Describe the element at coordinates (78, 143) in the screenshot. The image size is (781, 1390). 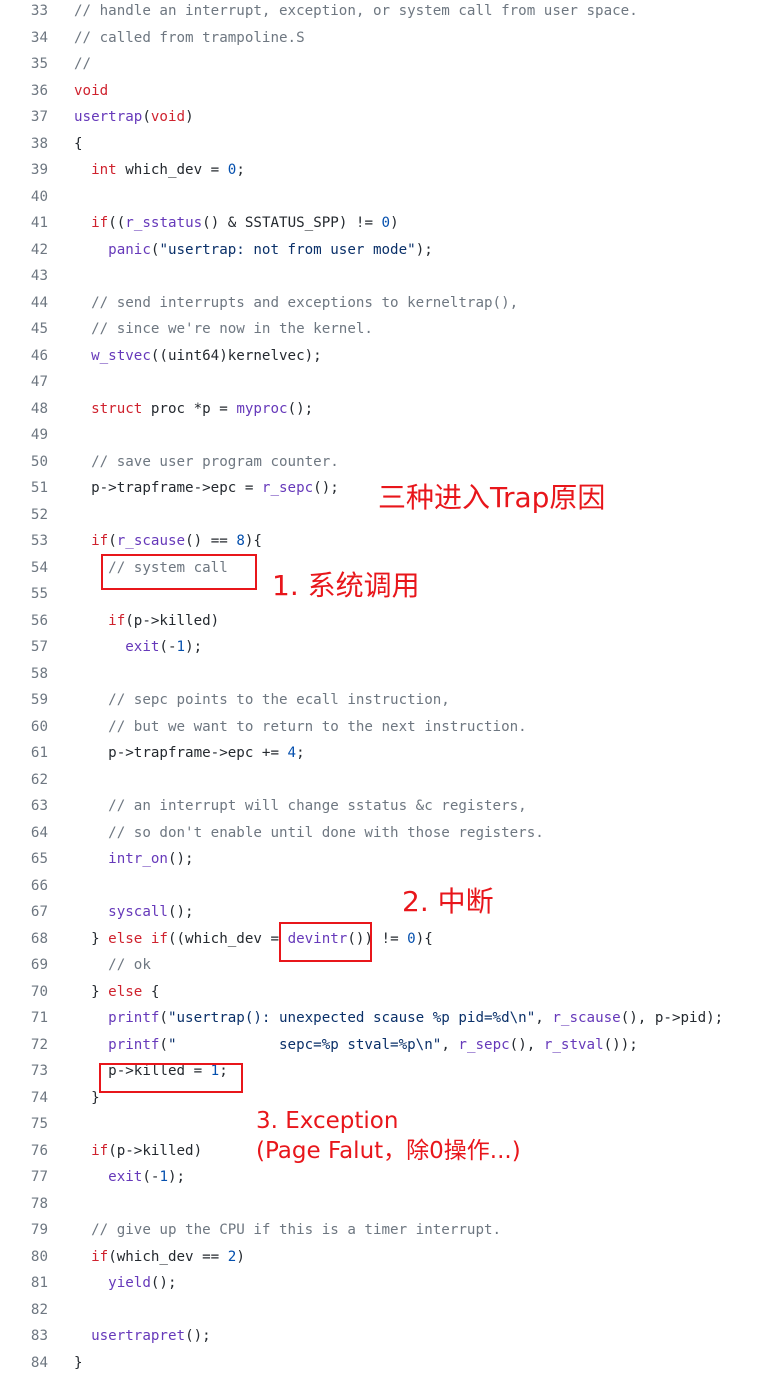
I see `code-text: {` at that location.